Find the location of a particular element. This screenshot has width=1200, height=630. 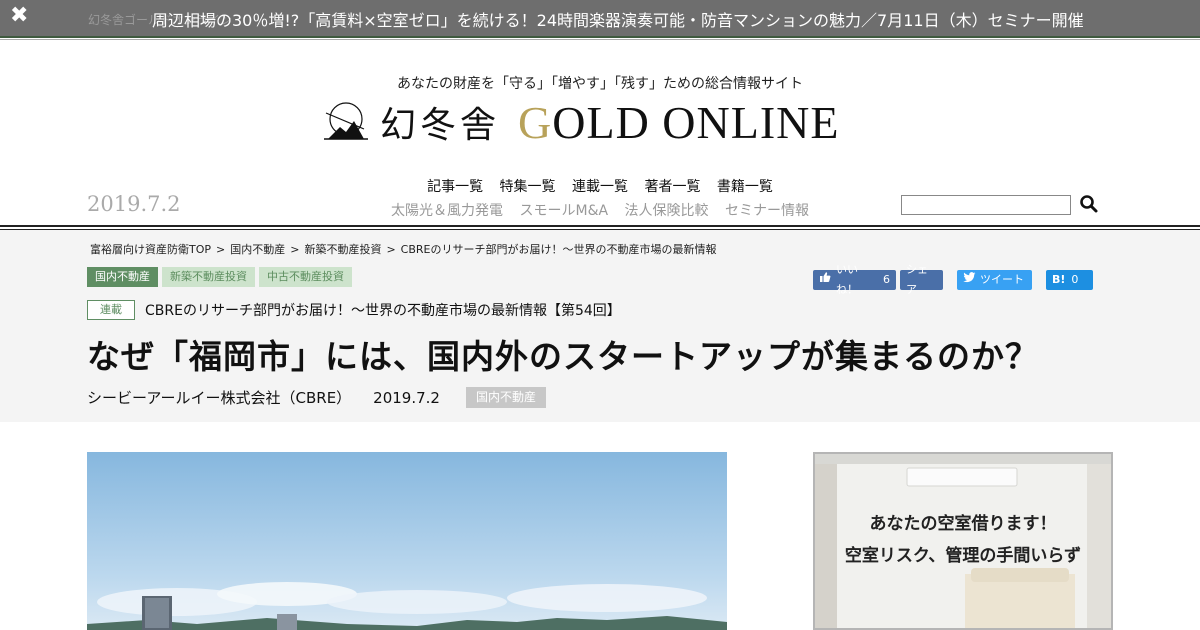

tag-used-property-investment: 中古不動産投資 is located at coordinates (305, 277).